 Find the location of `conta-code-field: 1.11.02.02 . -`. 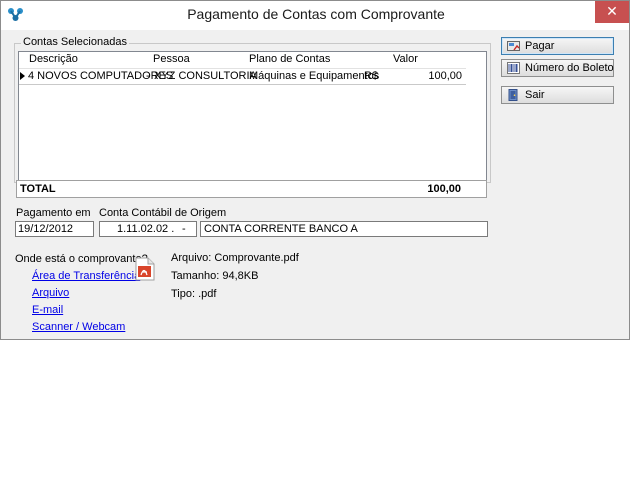

conta-code-field: 1.11.02.02 . - is located at coordinates (148, 229).